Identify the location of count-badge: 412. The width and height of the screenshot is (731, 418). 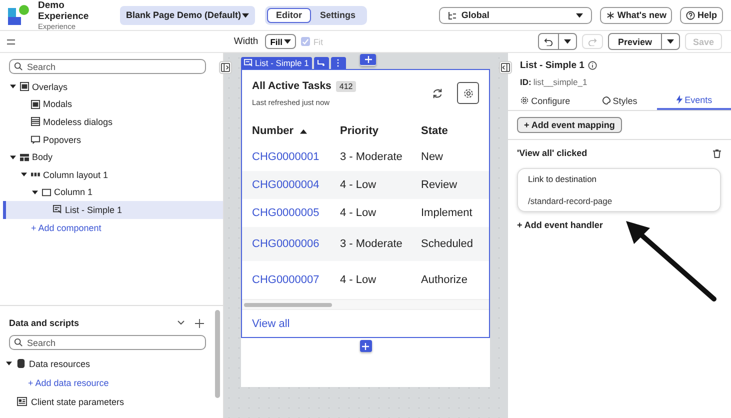
(346, 86).